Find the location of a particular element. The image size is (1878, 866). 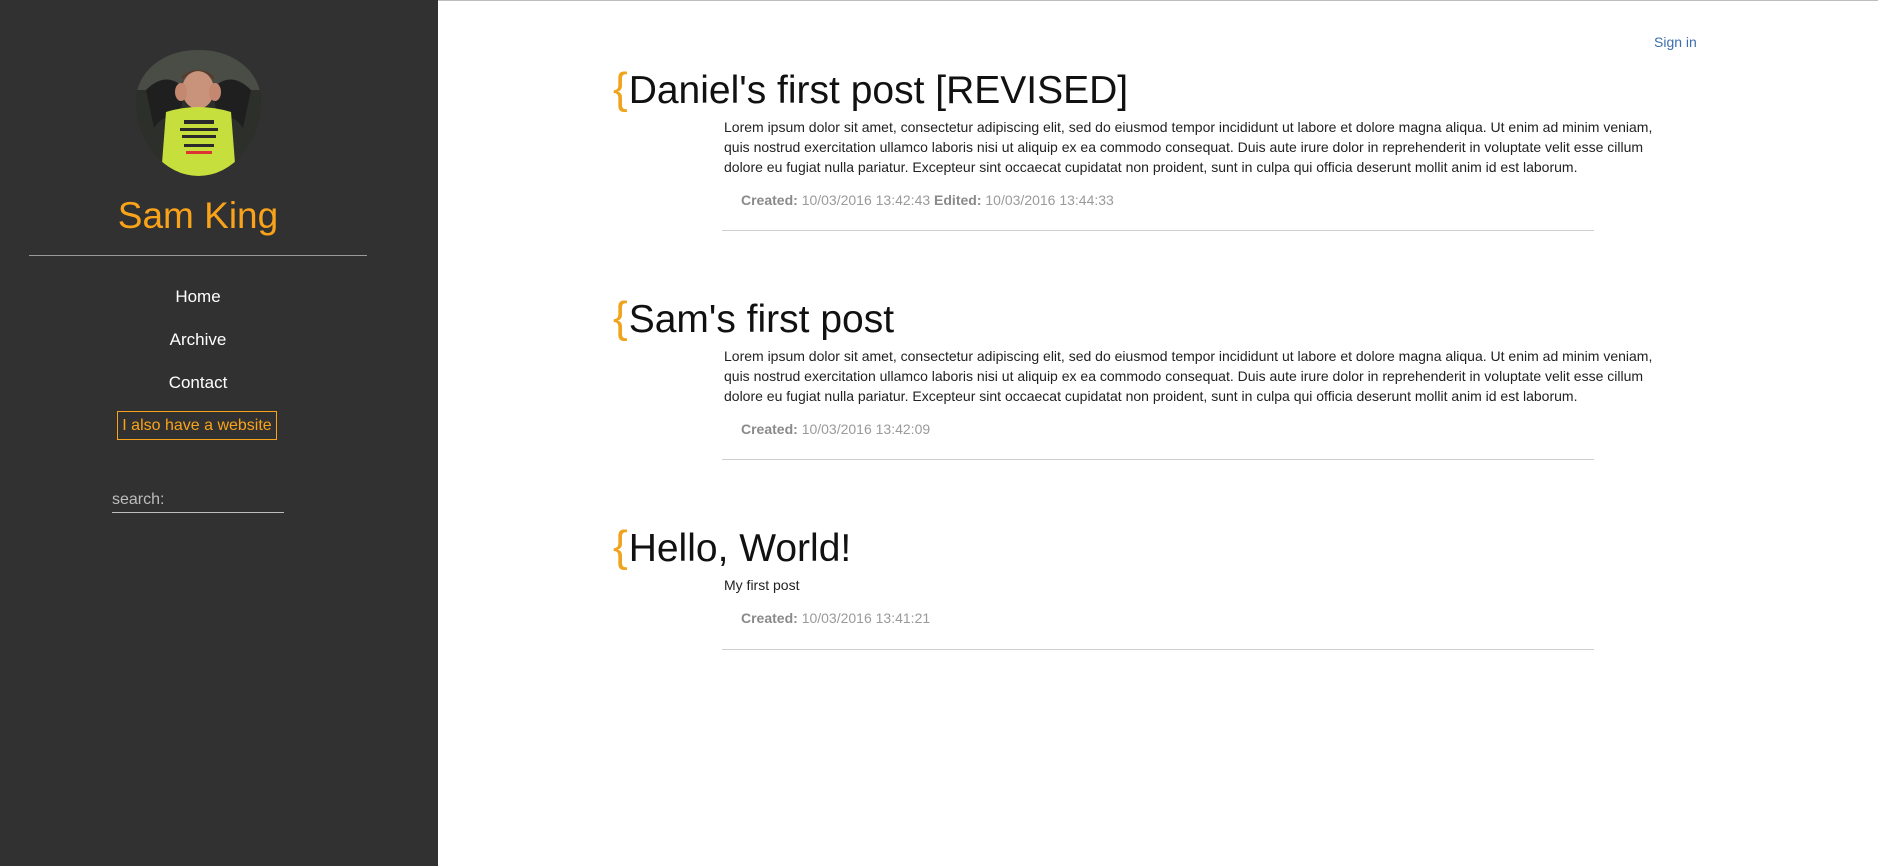

sign-in-link: Sign in is located at coordinates (1675, 42).